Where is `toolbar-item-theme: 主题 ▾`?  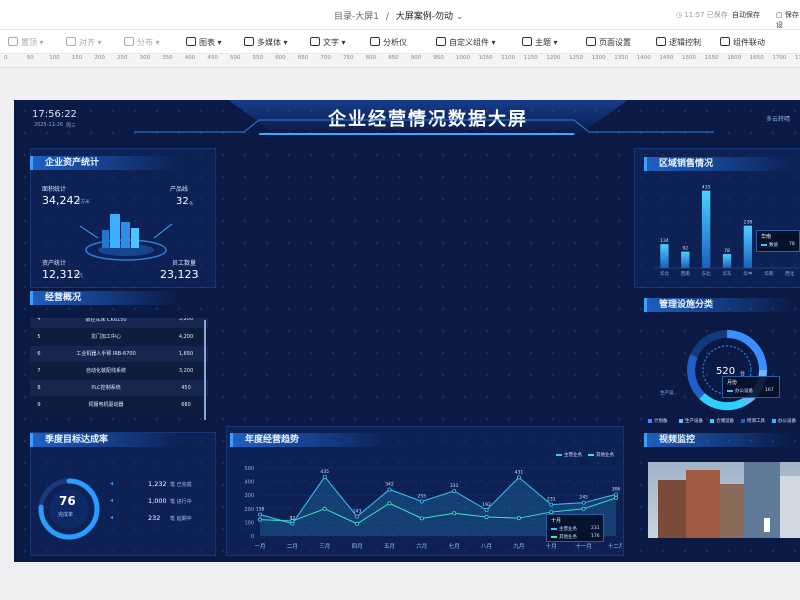 toolbar-item-theme: 主题 ▾ is located at coordinates (540, 42).